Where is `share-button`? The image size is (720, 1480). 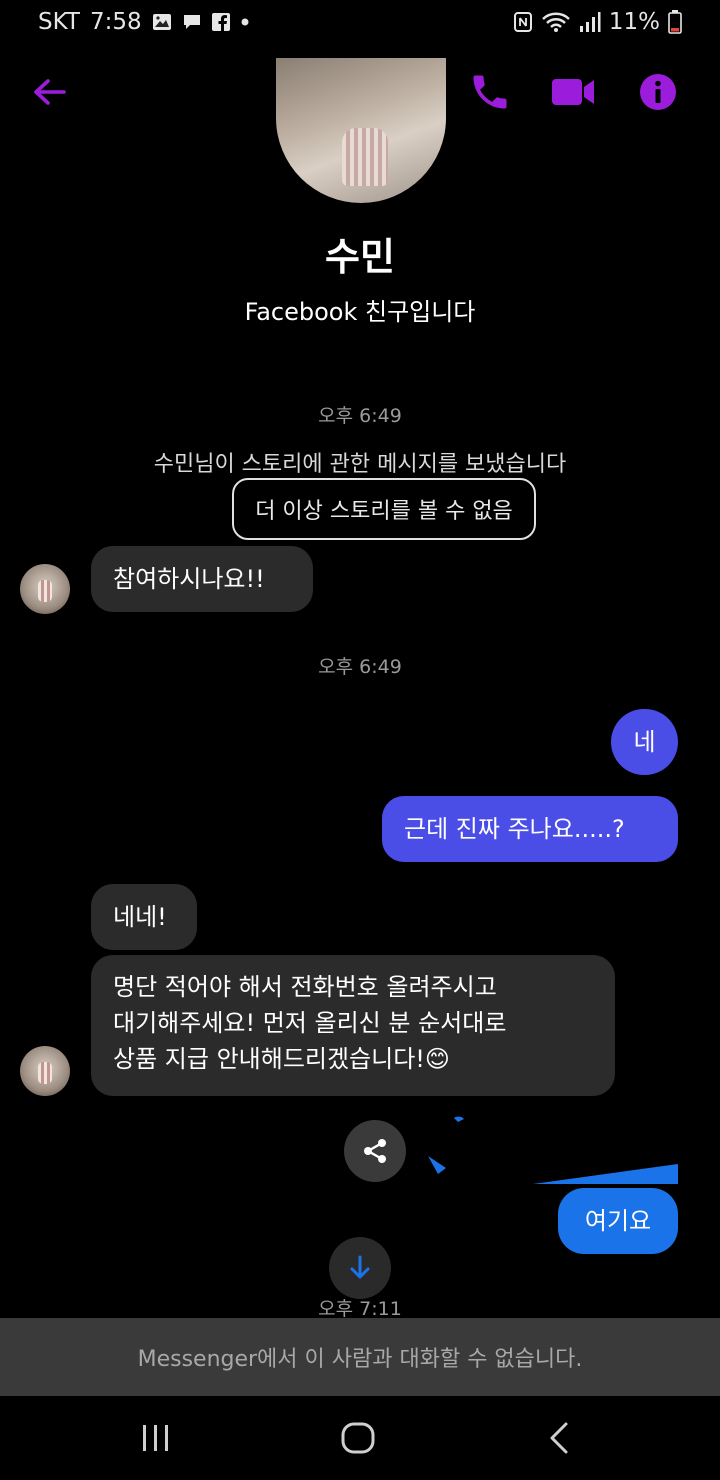 share-button is located at coordinates (375, 1151).